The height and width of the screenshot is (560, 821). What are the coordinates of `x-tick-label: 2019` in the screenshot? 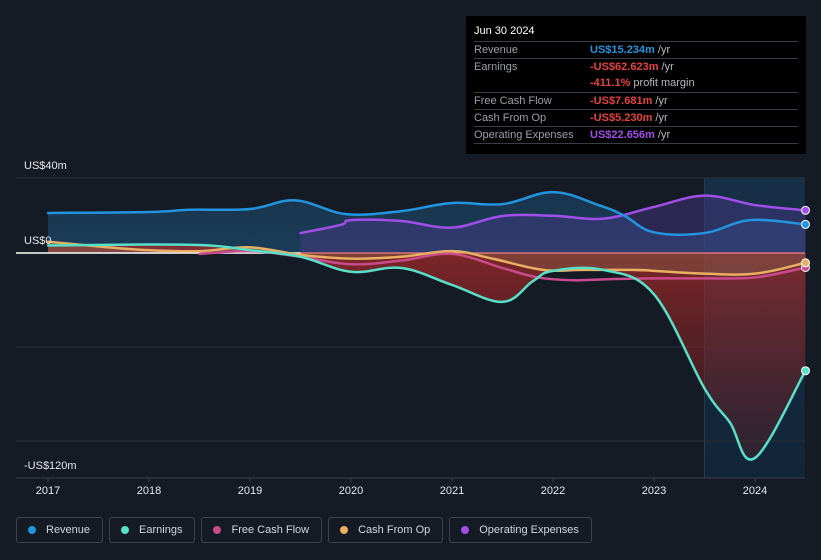 It's located at (250, 491).